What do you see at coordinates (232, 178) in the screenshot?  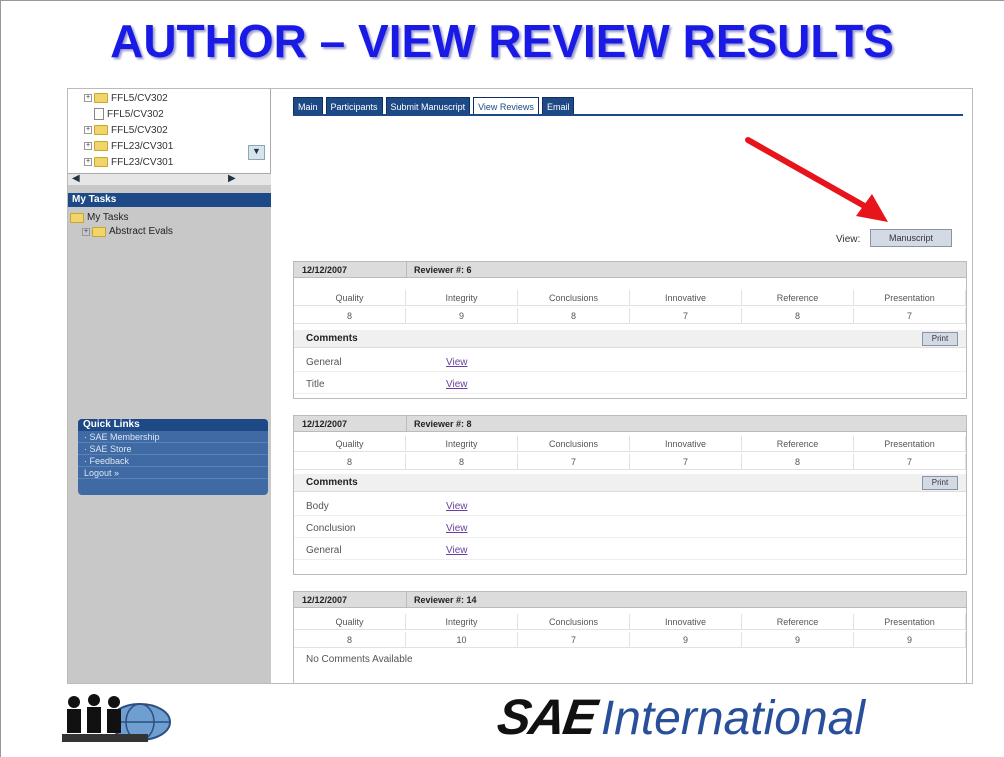 I see `scroll-right-icon: ▶` at bounding box center [232, 178].